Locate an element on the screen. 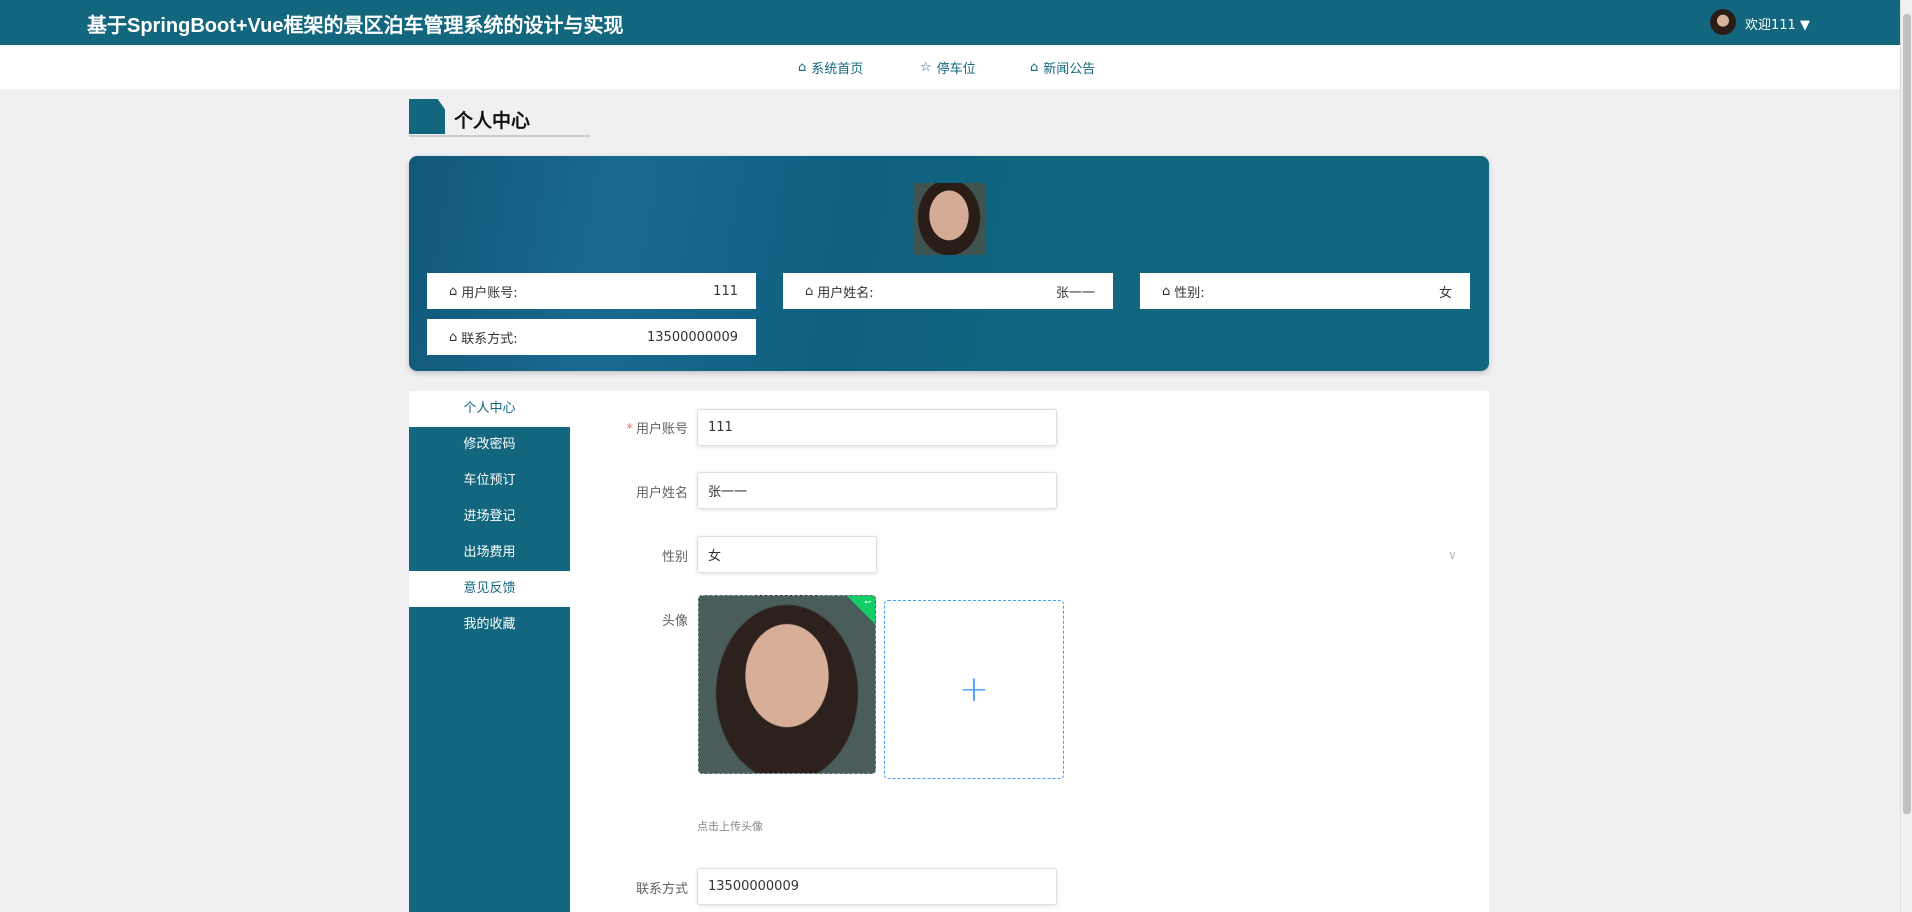 This screenshot has height=912, width=1912. title-underline is located at coordinates (499, 136).